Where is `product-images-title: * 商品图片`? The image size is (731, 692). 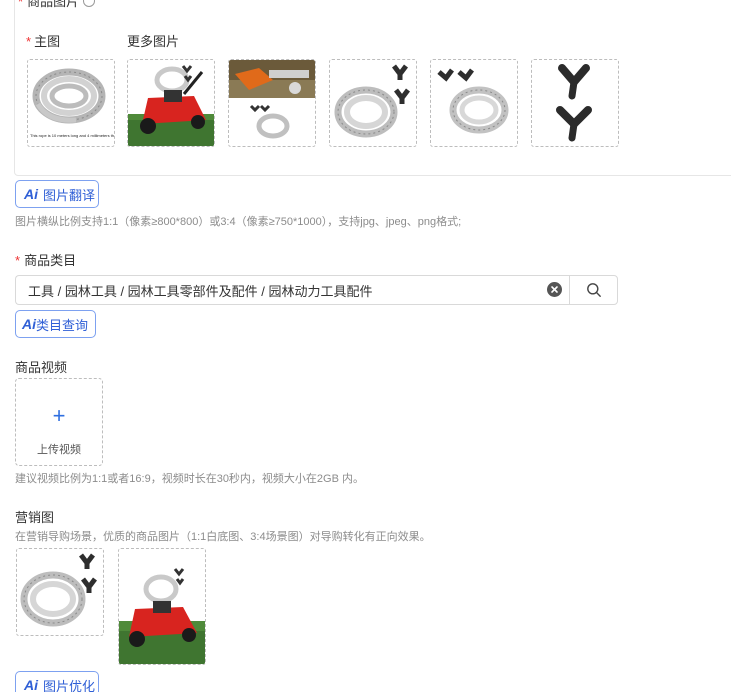
product-images-title: * 商品图片 is located at coordinates (57, 5).